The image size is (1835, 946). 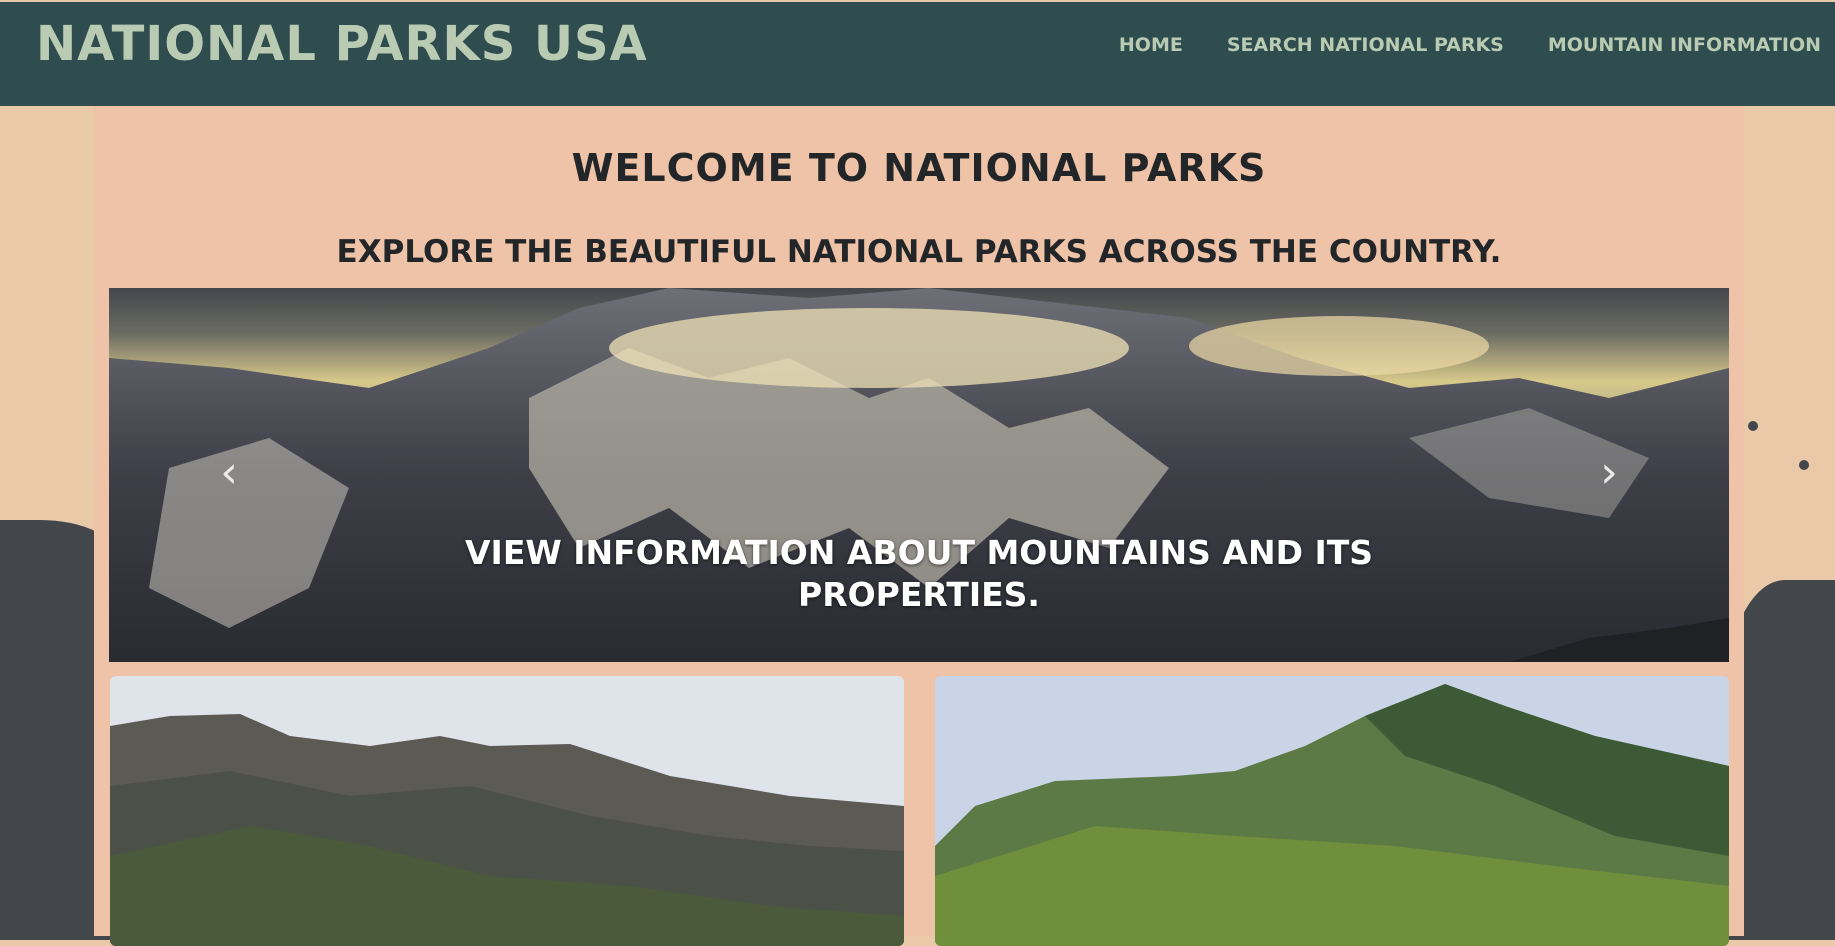 I want to click on nav-mountain-info-link: MOUNTAIN INFORMATION, so click(x=1684, y=45).